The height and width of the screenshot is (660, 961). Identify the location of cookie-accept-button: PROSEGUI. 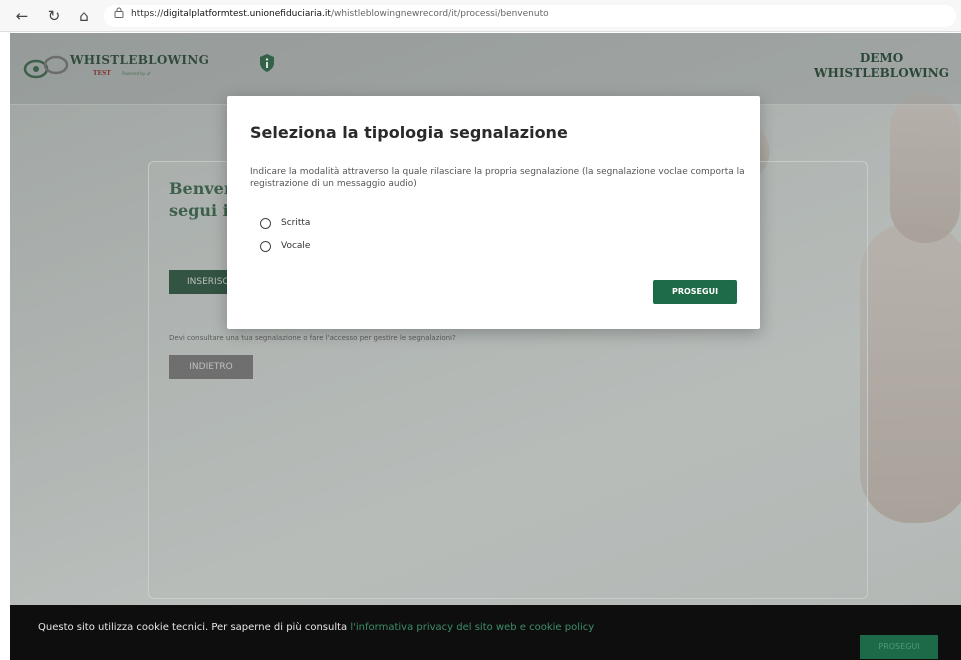
(899, 647).